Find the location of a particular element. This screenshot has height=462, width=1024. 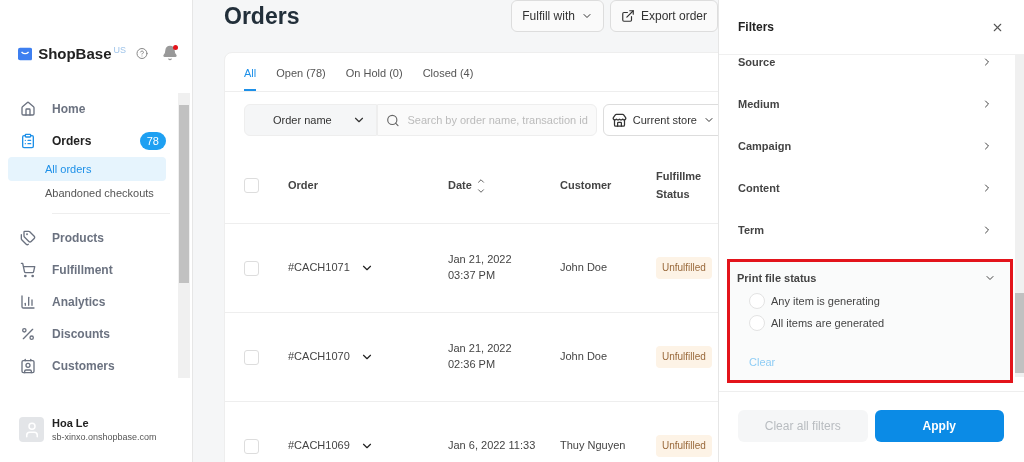

filter-item: Print file status is located at coordinates (866, 278).